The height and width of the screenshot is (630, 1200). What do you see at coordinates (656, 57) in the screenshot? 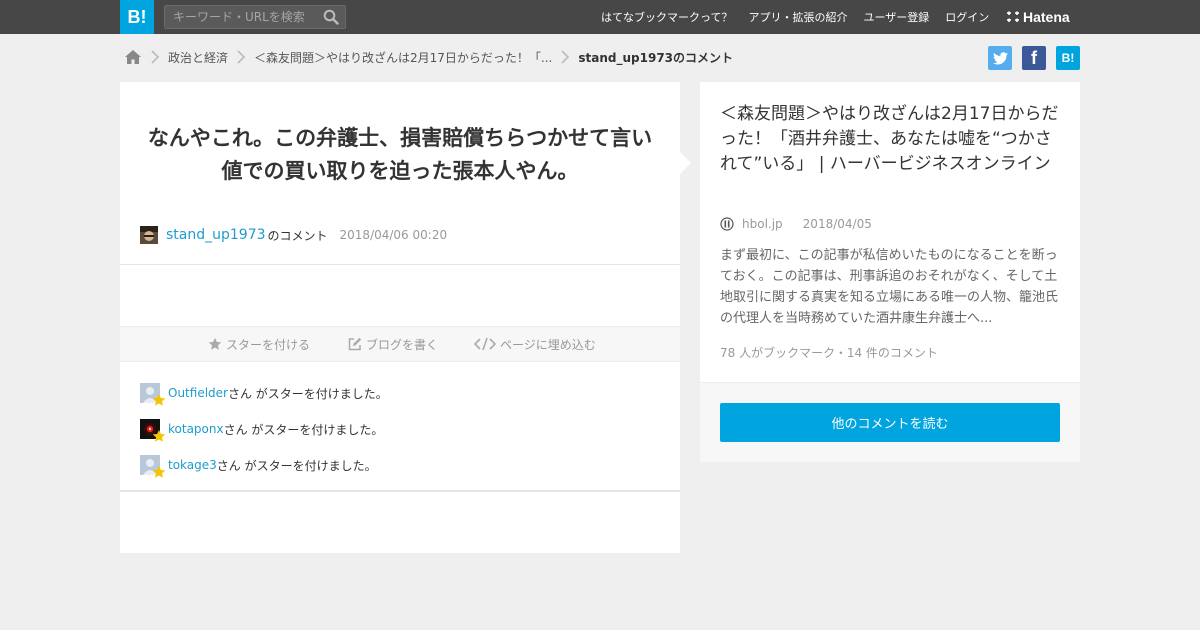
I see `breadcrumb-current: stand_up1973のコメント` at bounding box center [656, 57].